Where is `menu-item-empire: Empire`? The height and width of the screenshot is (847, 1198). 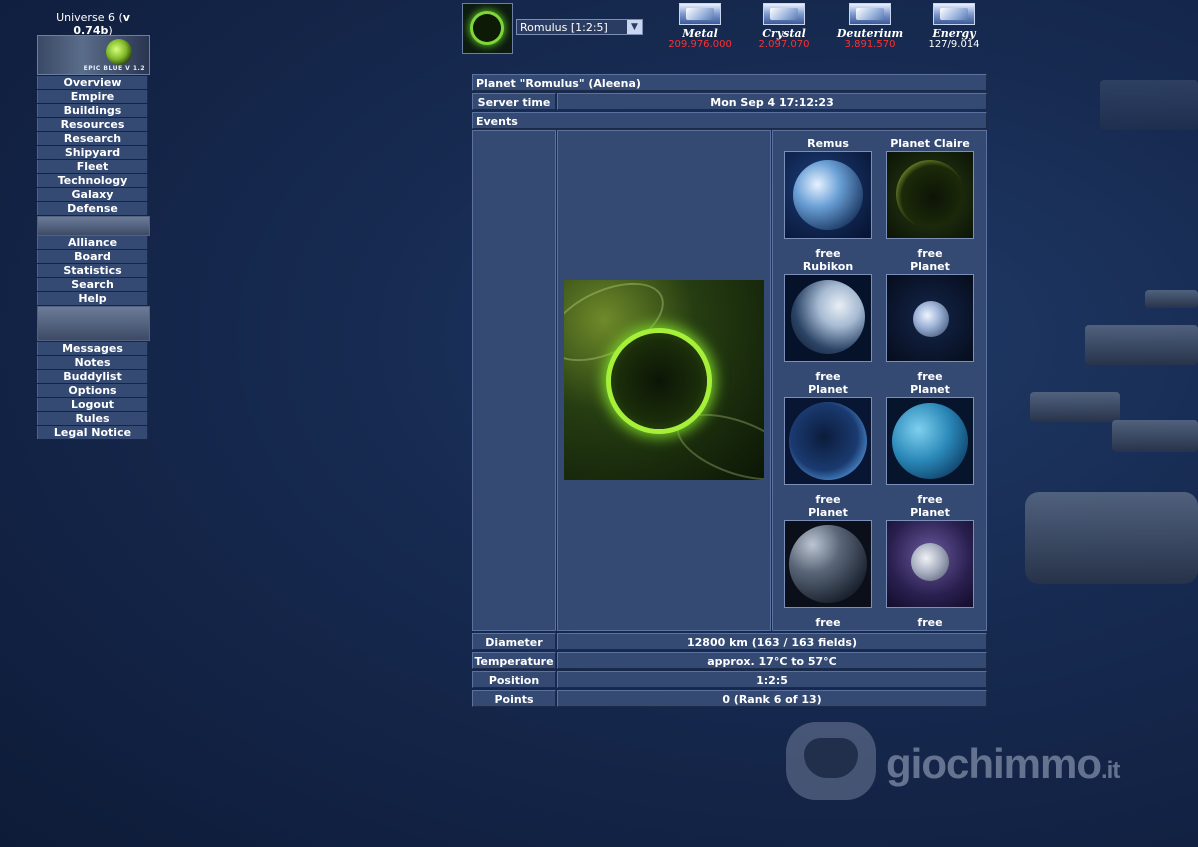
menu-item-empire: Empire is located at coordinates (92, 96).